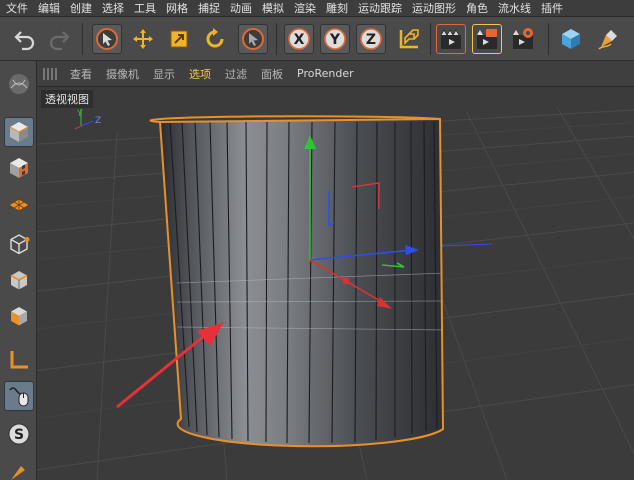  What do you see at coordinates (477, 8) in the screenshot?
I see `menu-character: 角色` at bounding box center [477, 8].